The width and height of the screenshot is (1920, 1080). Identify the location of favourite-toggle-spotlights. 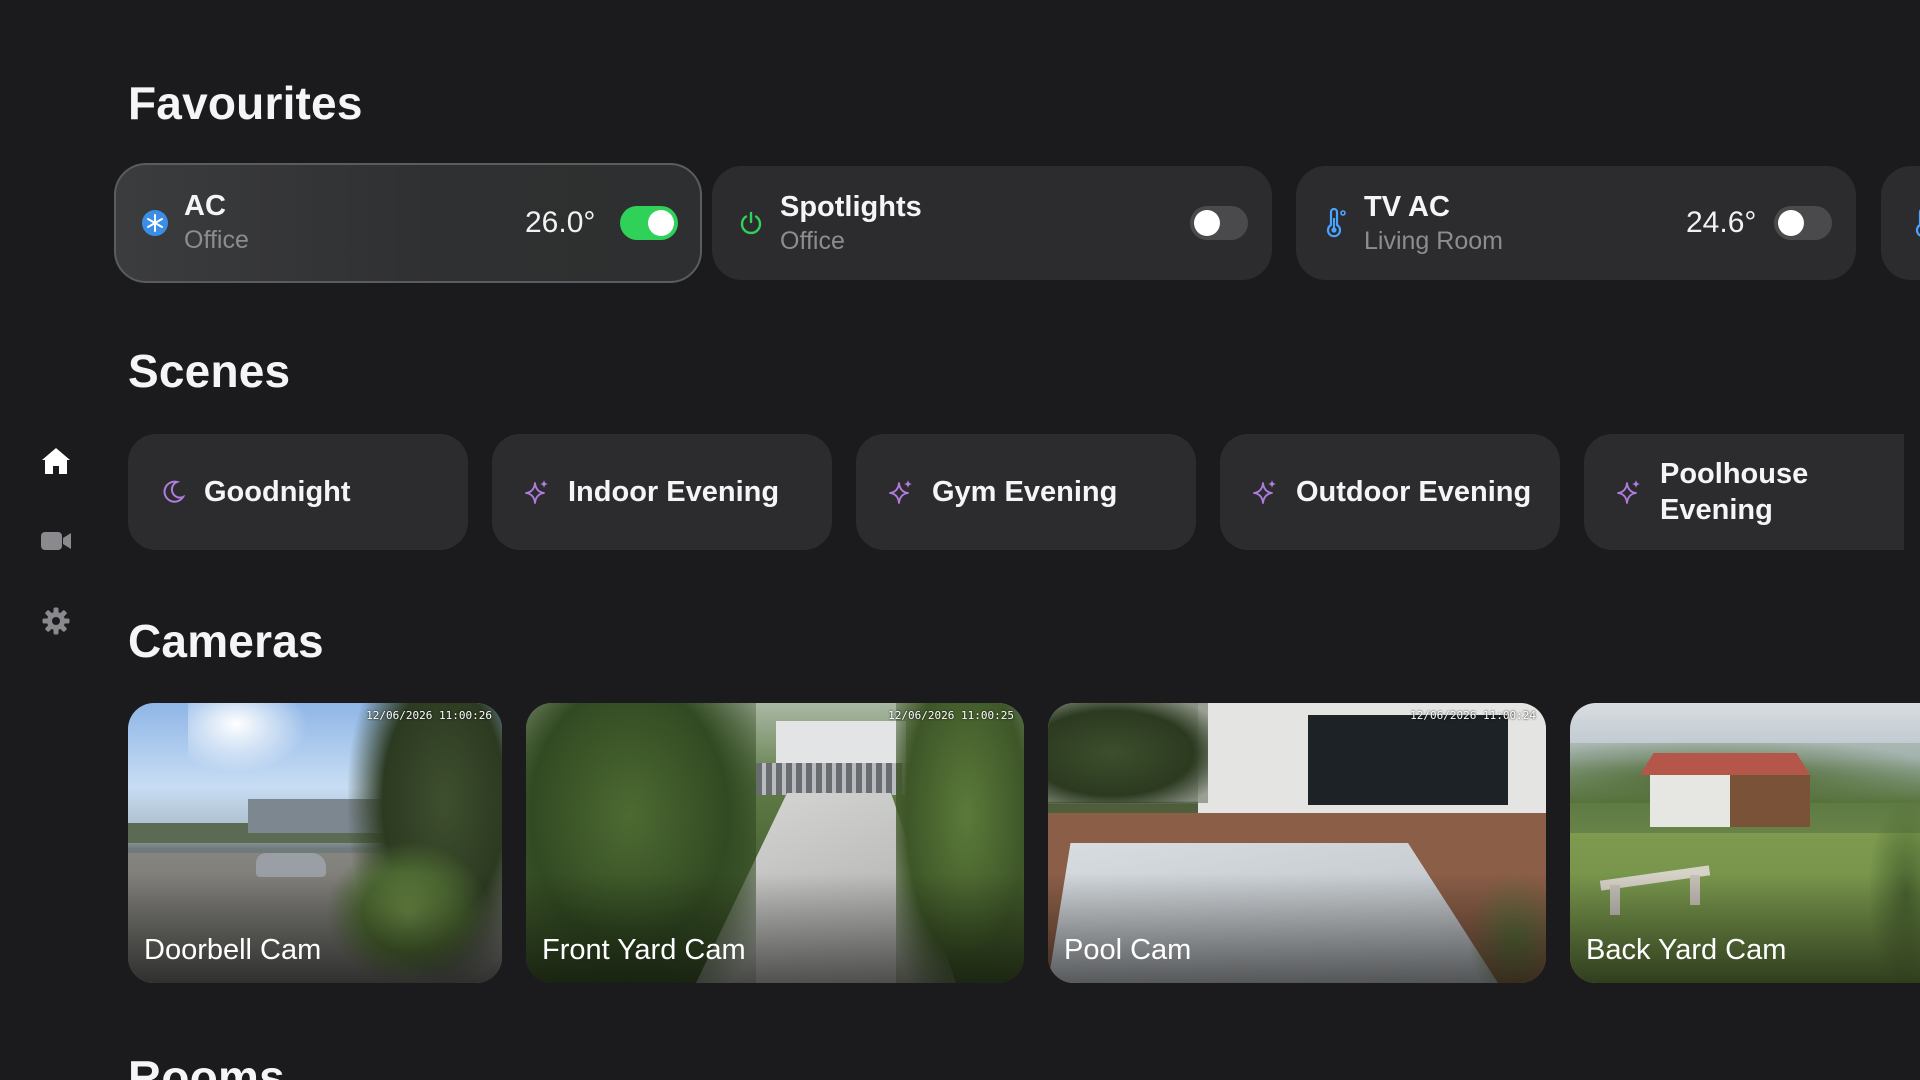
(1219, 223).